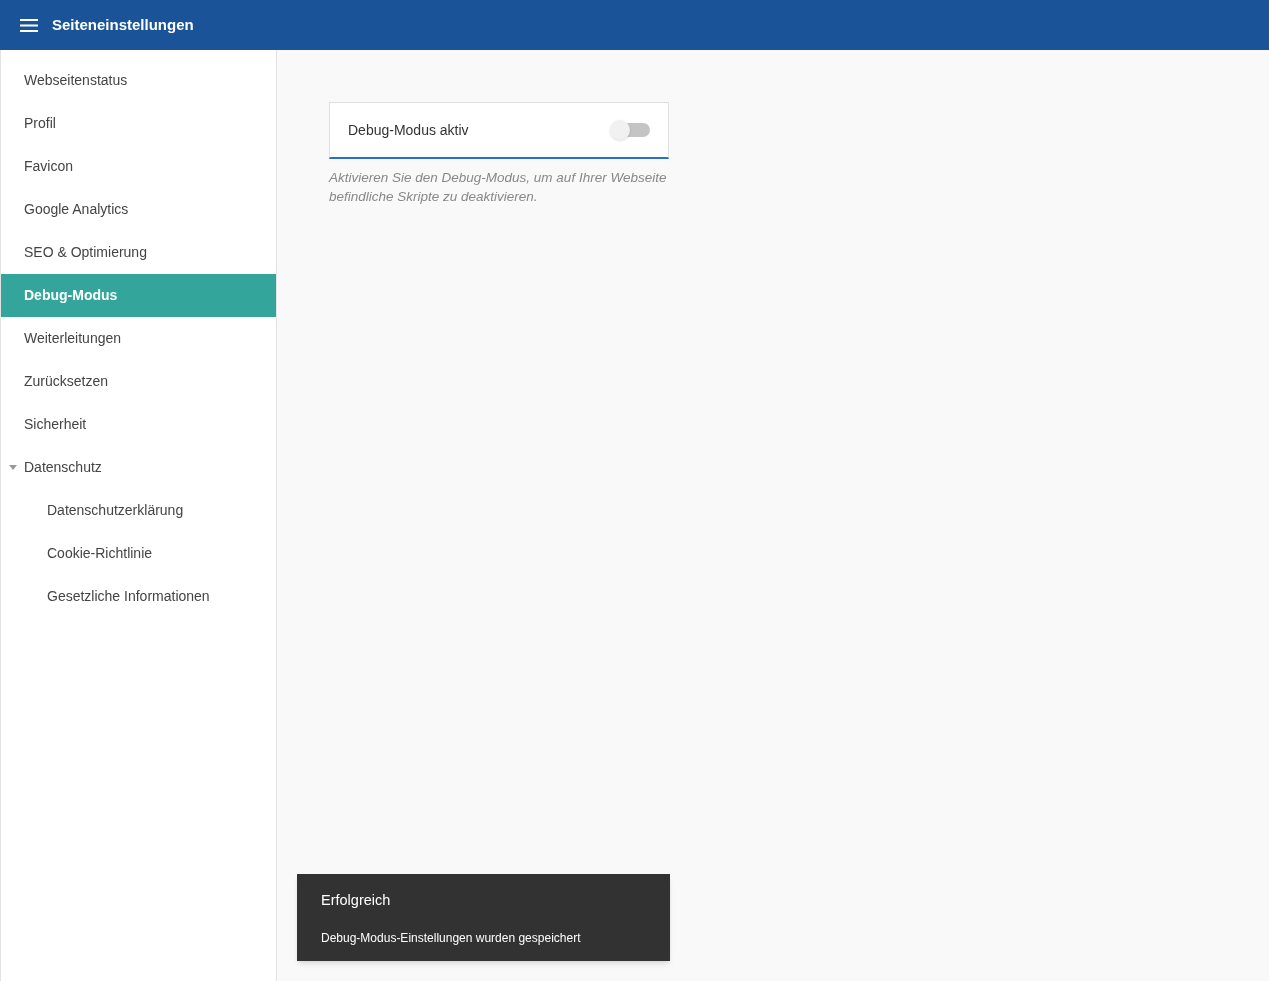 Image resolution: width=1269 pixels, height=981 pixels. I want to click on setting-hint: Aktivieren Sie den Debug-Modus, um auf Ihrer Webseite befindliche Skripte zu deaktivieren., so click(498, 187).